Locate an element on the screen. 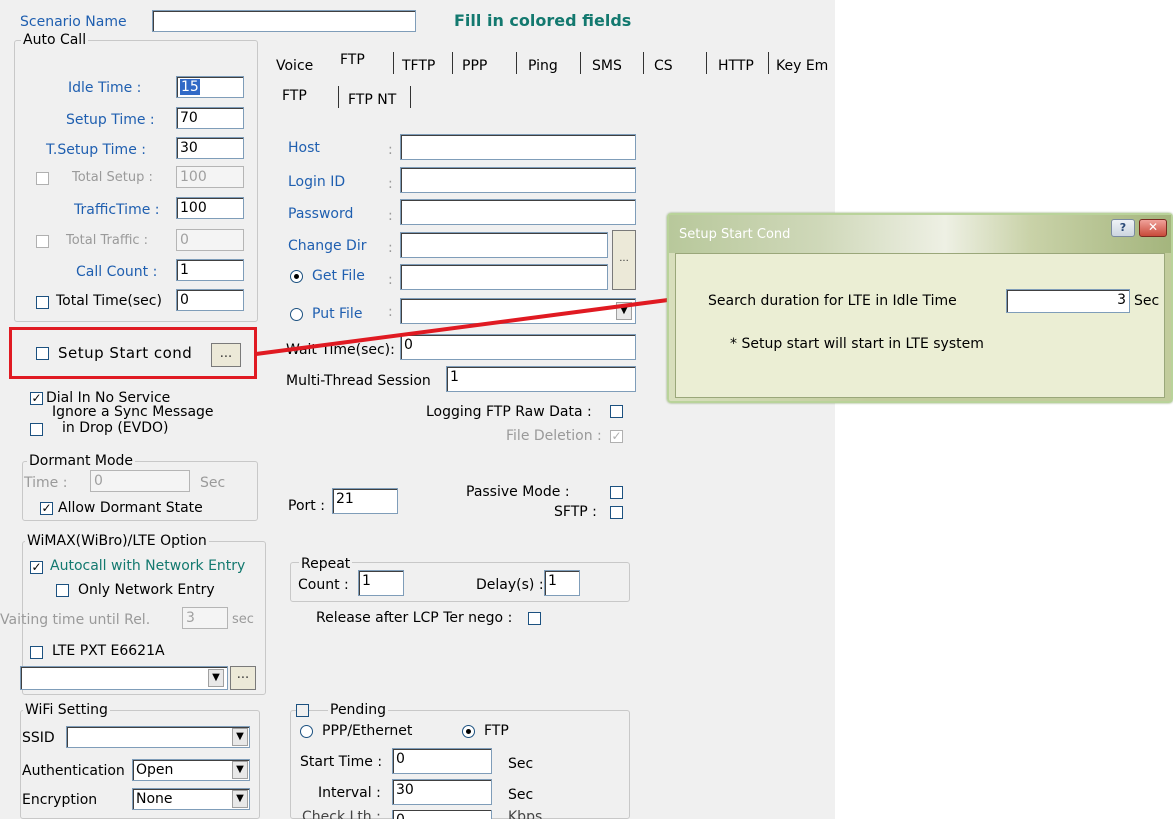 The image size is (1173, 819). search-duration-input: 3 is located at coordinates (1068, 301).